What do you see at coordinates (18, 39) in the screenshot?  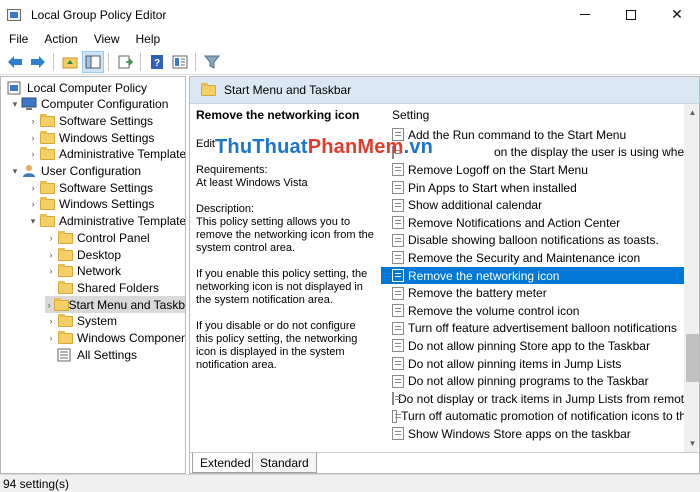 I see `menu-file: File` at bounding box center [18, 39].